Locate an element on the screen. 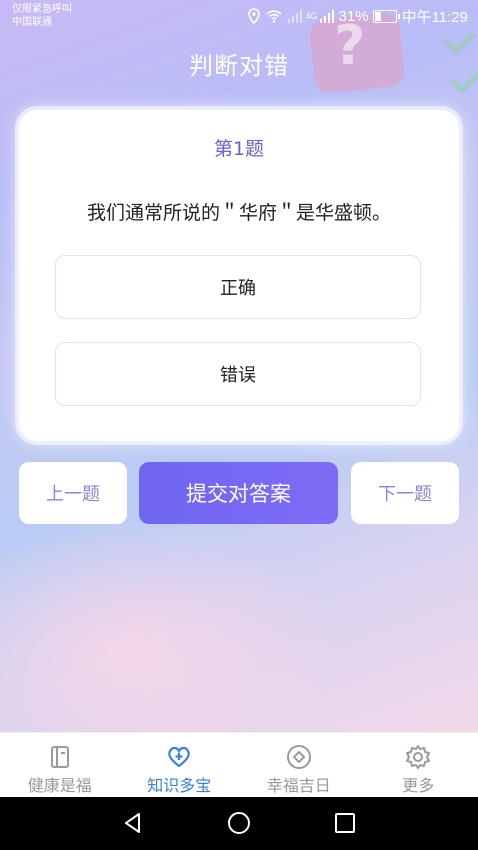 The width and height of the screenshot is (478, 850). gear-icon is located at coordinates (418, 757).